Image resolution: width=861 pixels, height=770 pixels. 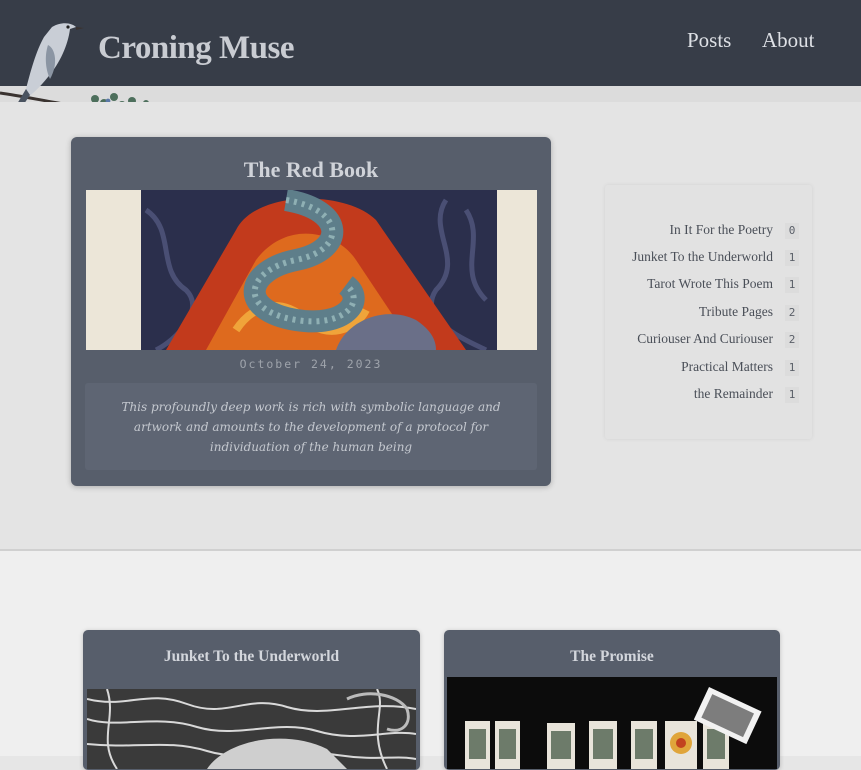 I want to click on tag-item-the-remainder: the Remainder 1, so click(x=708, y=396).